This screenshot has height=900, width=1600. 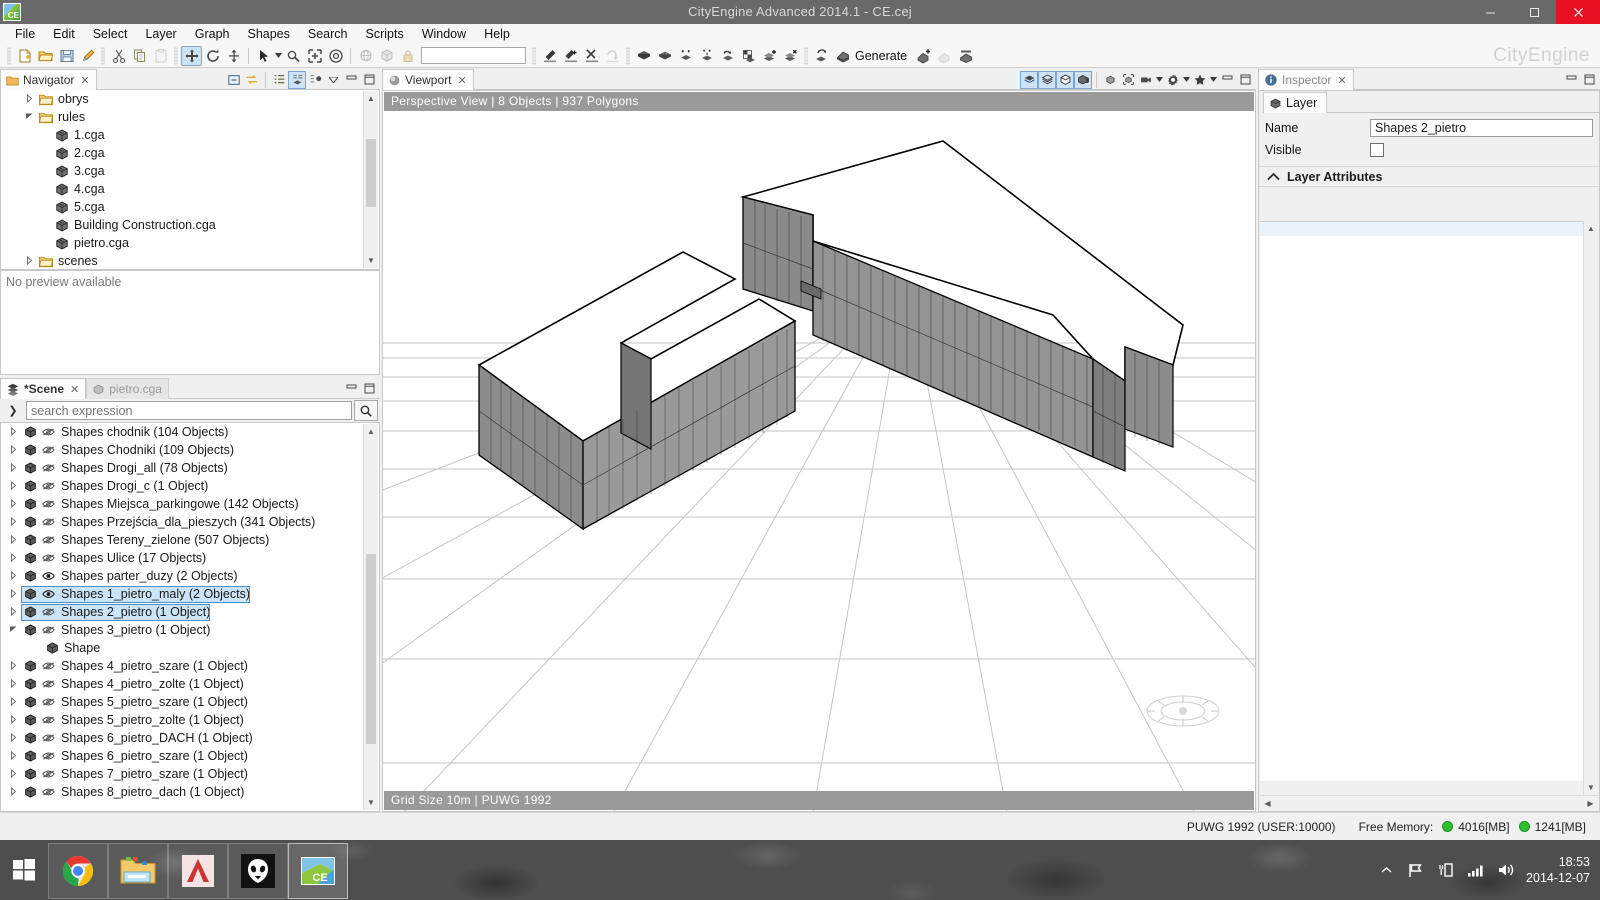 I want to click on file-explorer-icon, so click(x=138, y=871).